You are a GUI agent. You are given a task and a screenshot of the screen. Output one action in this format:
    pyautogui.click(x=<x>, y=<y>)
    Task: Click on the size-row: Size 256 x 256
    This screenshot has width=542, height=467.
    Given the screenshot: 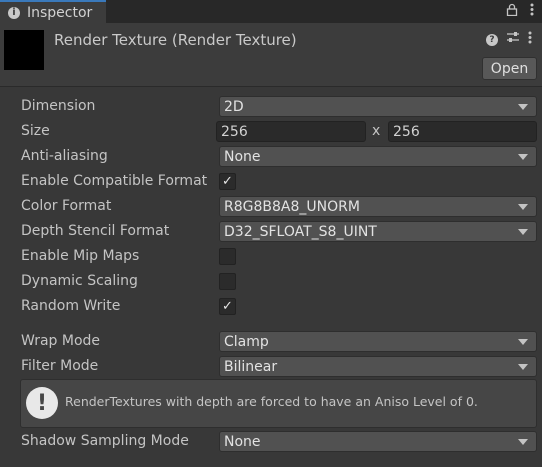 What is the action you would take?
    pyautogui.click(x=271, y=132)
    